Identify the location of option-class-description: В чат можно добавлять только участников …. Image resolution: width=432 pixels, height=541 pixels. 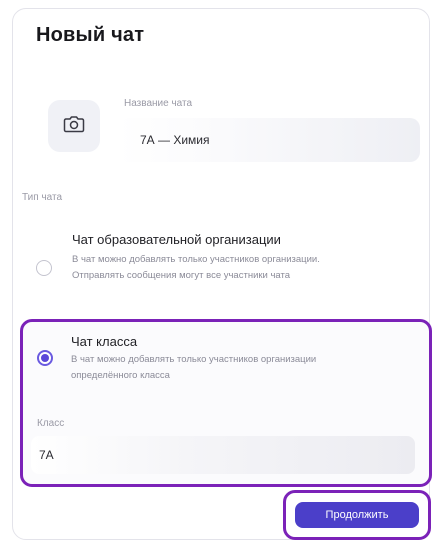
(194, 367).